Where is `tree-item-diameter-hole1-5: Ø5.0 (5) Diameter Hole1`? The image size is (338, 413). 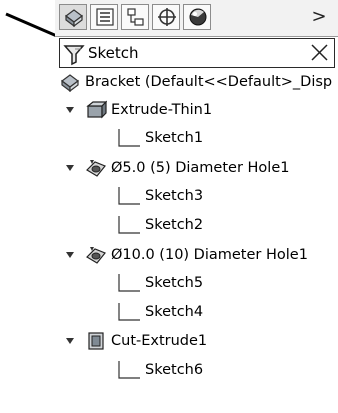
tree-item-diameter-hole1-5: Ø5.0 (5) Diameter Hole1 is located at coordinates (196, 168).